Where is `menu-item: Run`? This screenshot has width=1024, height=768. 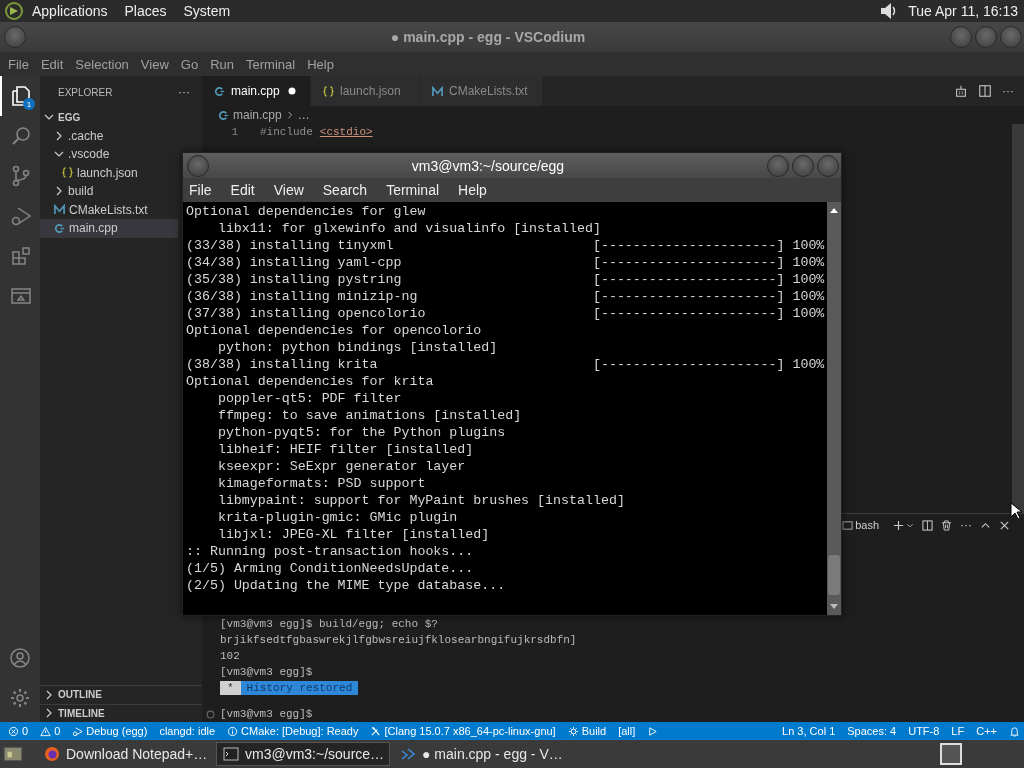
menu-item: Run is located at coordinates (222, 64).